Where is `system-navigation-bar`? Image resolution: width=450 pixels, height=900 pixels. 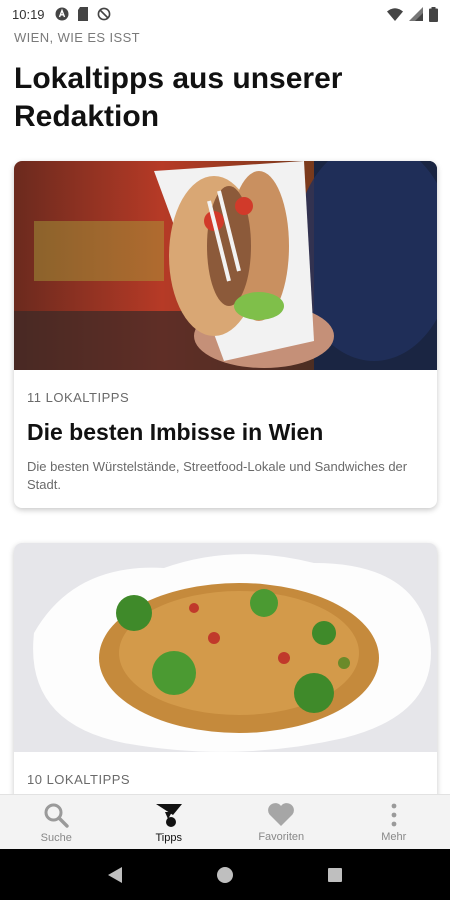
system-navigation-bar is located at coordinates (225, 874).